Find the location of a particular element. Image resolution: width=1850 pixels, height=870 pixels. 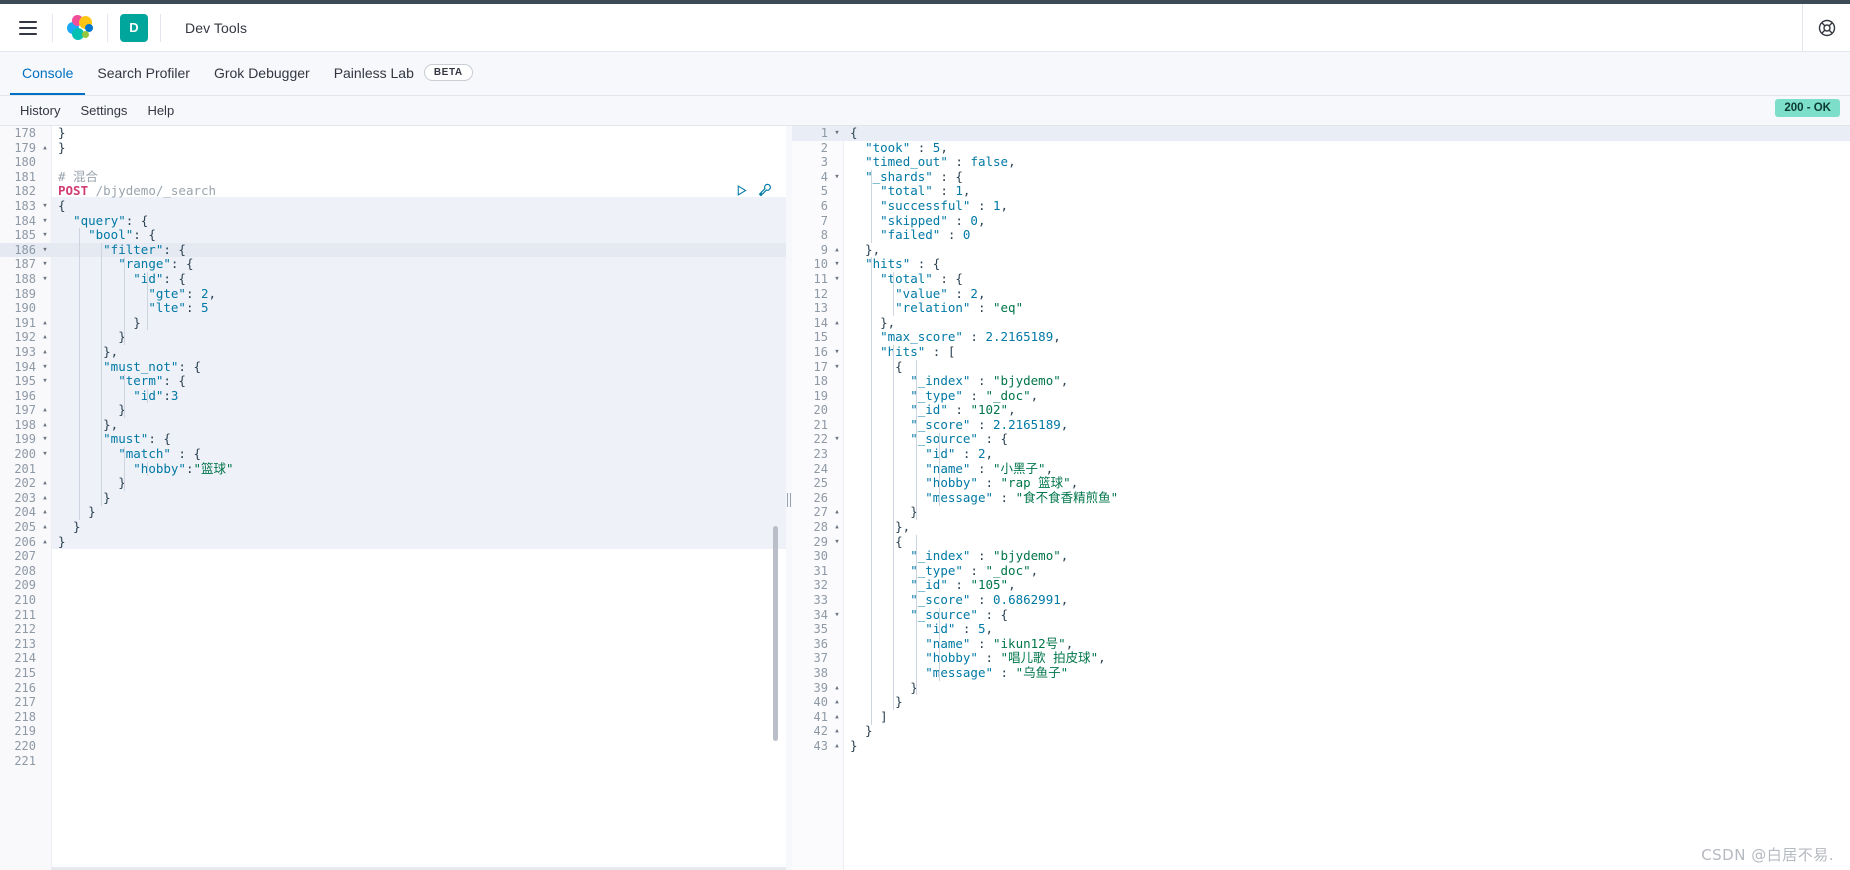

editor-line: 41 ▴ ] is located at coordinates (1321, 717).